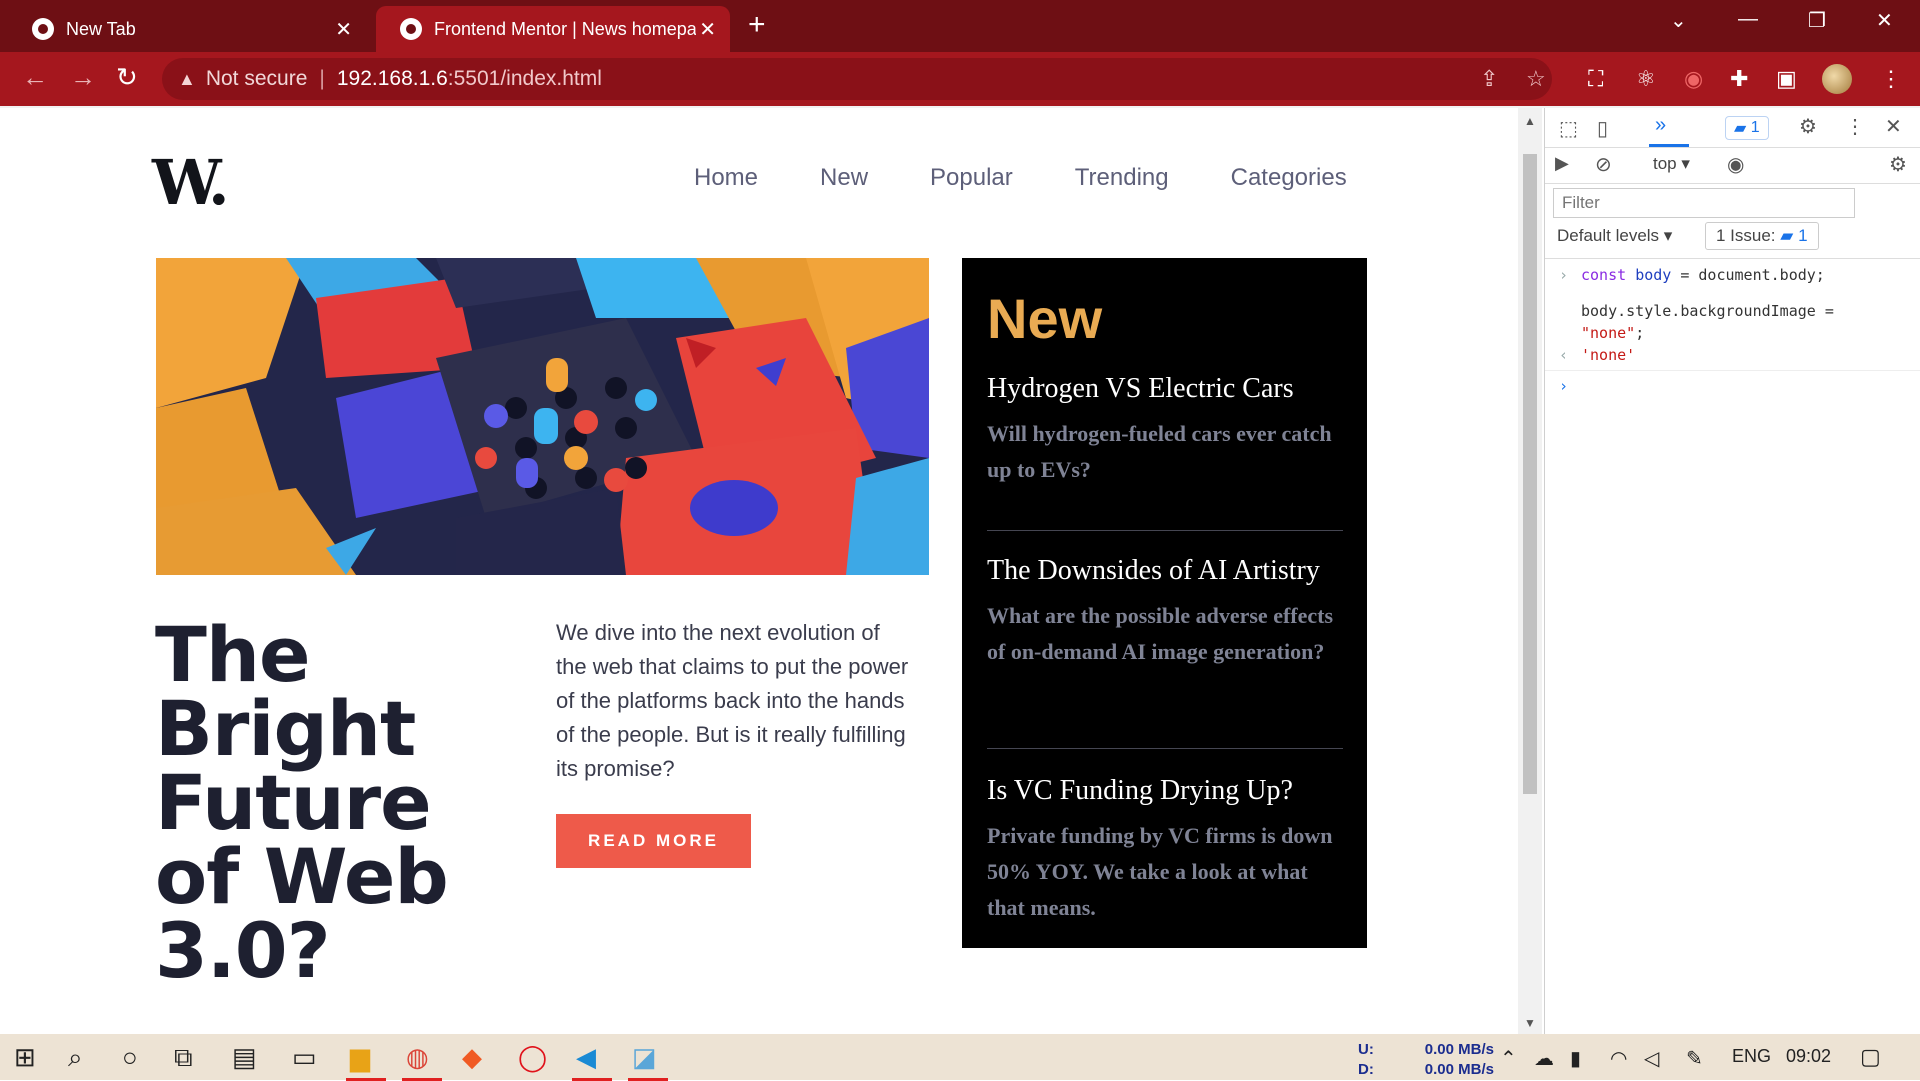  I want to click on new-section-heading: New, so click(1045, 318).